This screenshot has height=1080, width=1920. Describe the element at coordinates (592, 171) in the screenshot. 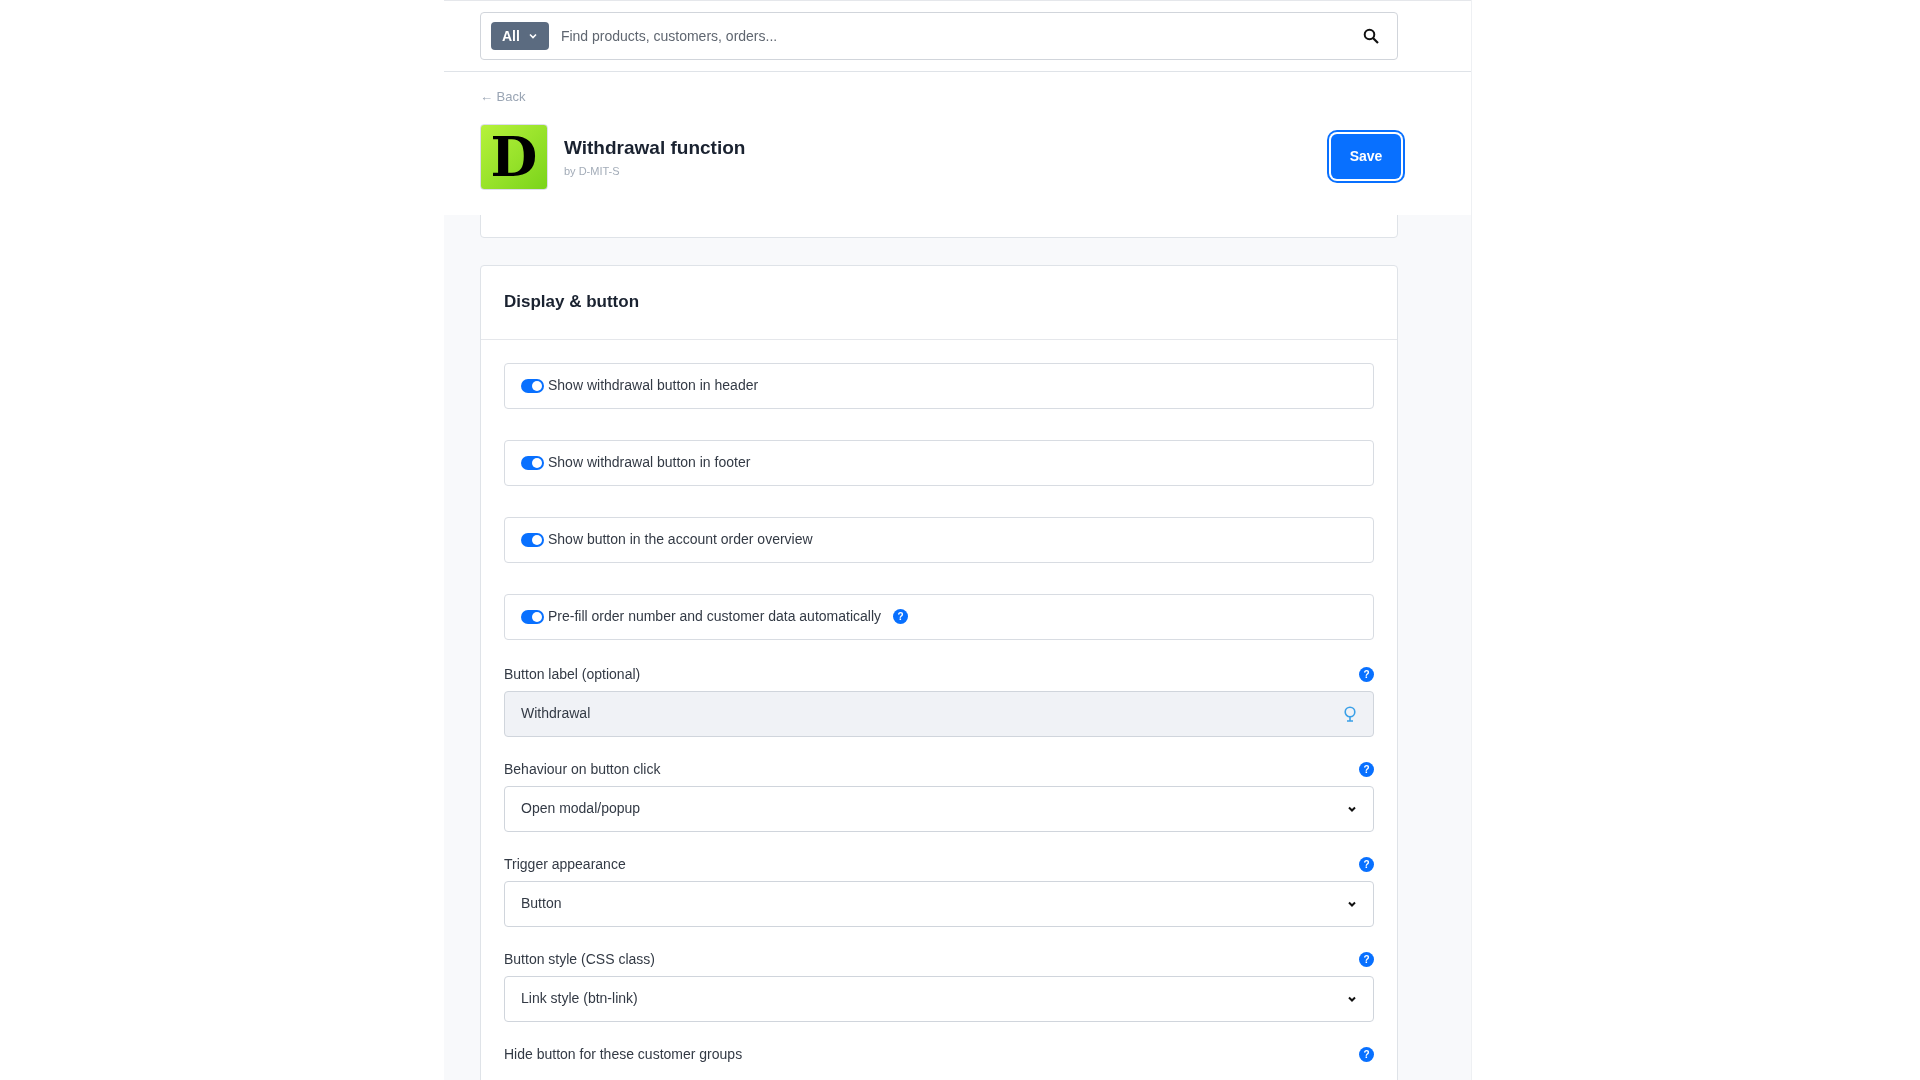

I see `vendor-text: by D-MIT-S` at that location.